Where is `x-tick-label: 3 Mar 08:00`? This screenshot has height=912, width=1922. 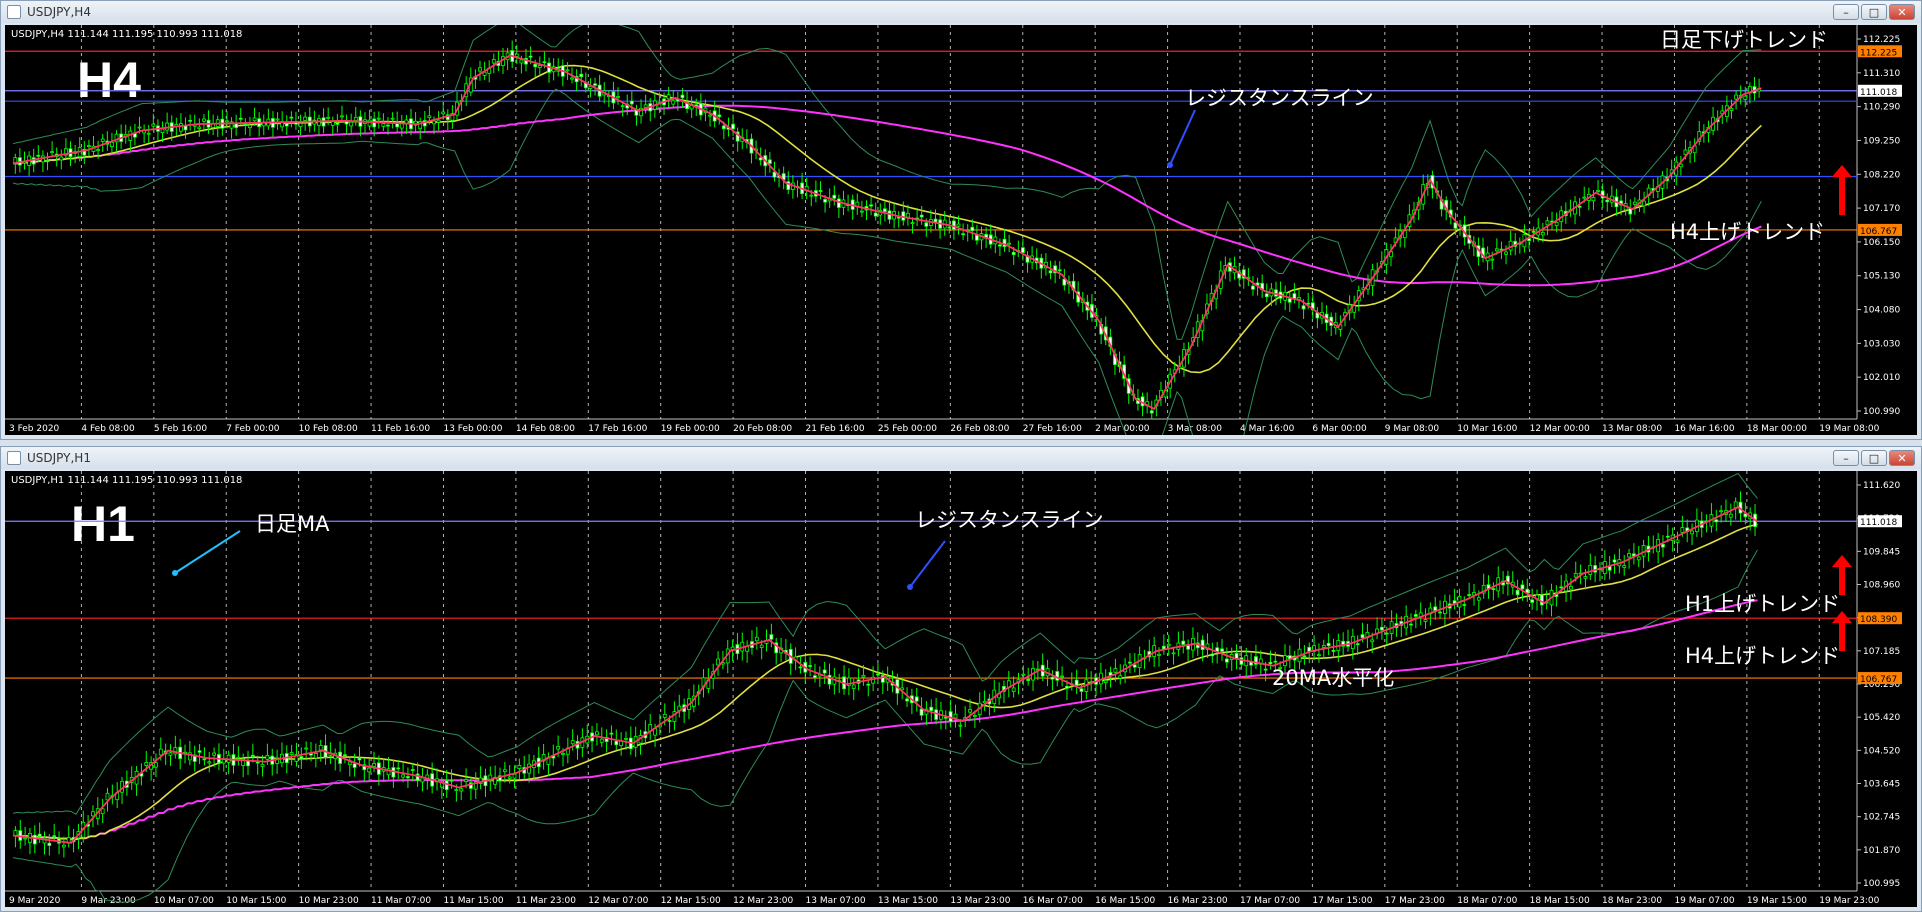
x-tick-label: 3 Mar 08:00 is located at coordinates (1195, 429).